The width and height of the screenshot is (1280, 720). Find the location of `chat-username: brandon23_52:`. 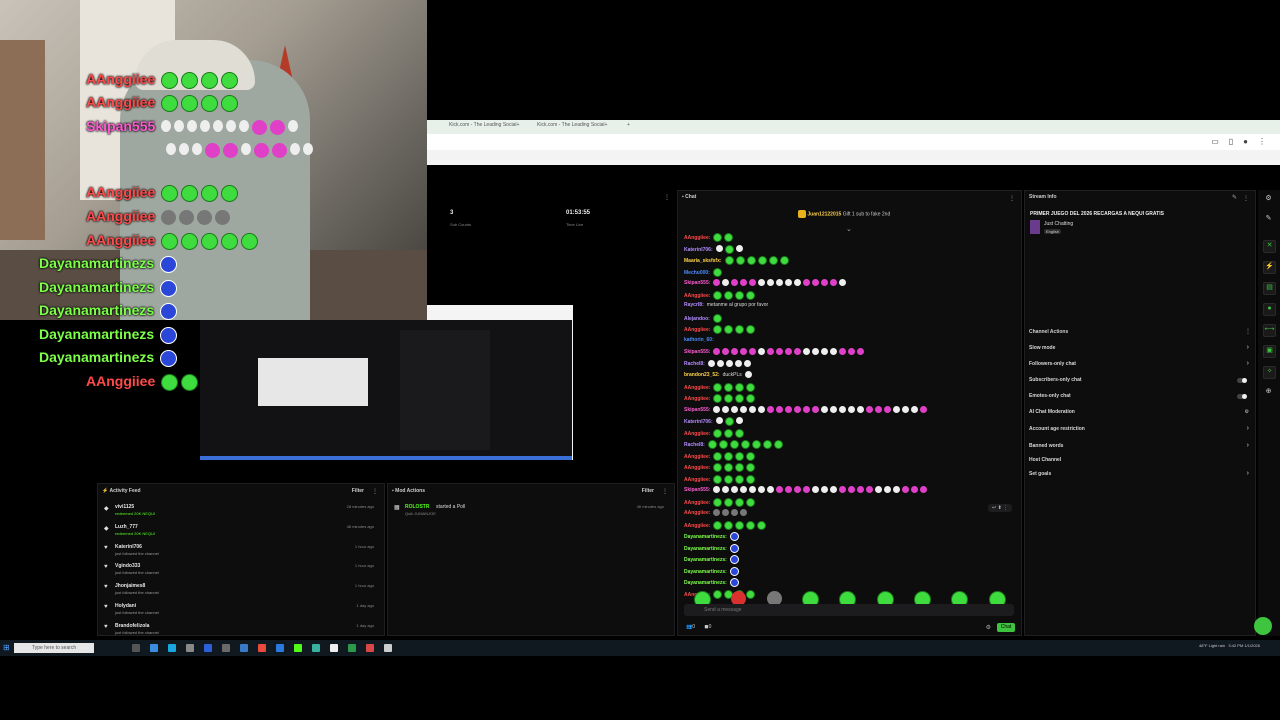

chat-username: brandon23_52: is located at coordinates (702, 375).